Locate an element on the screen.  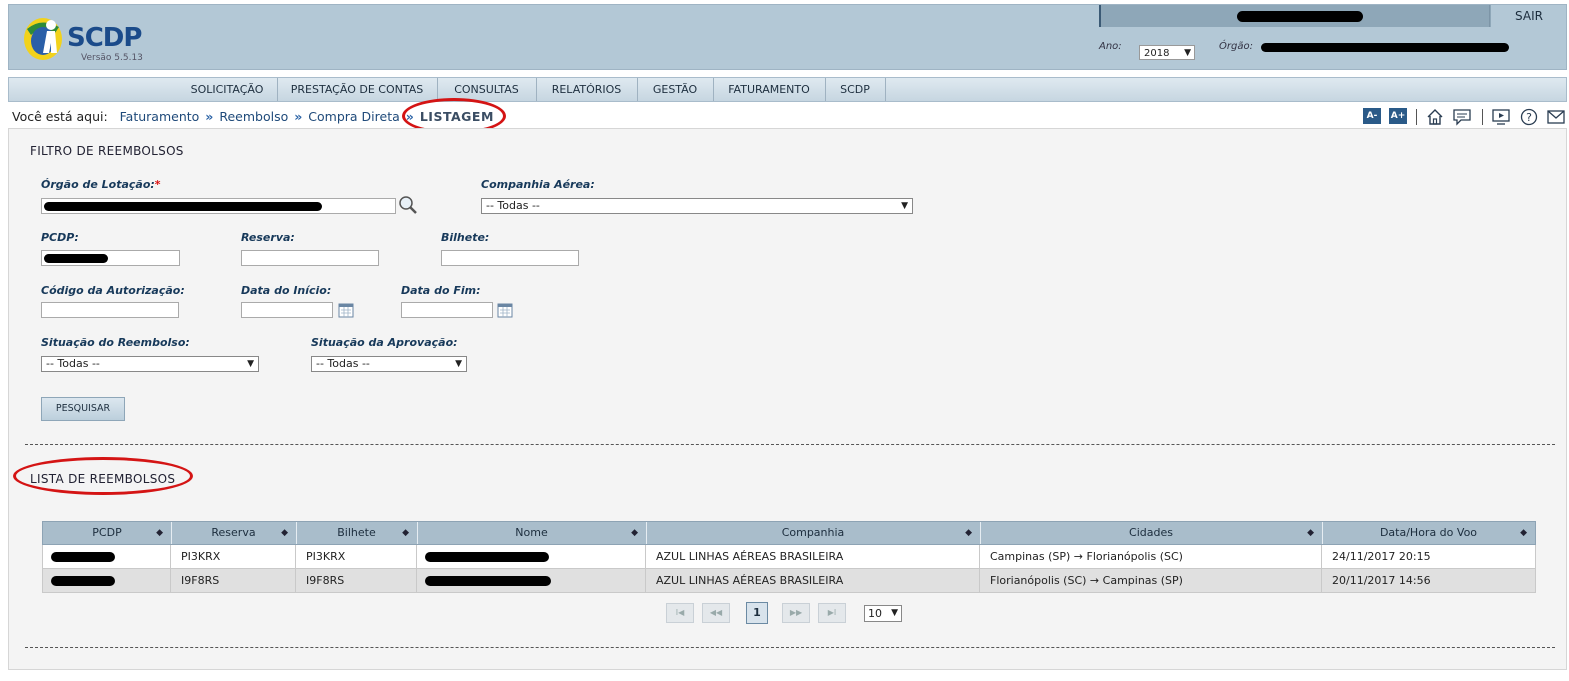
codigo-autorizacao-input is located at coordinates (110, 310).